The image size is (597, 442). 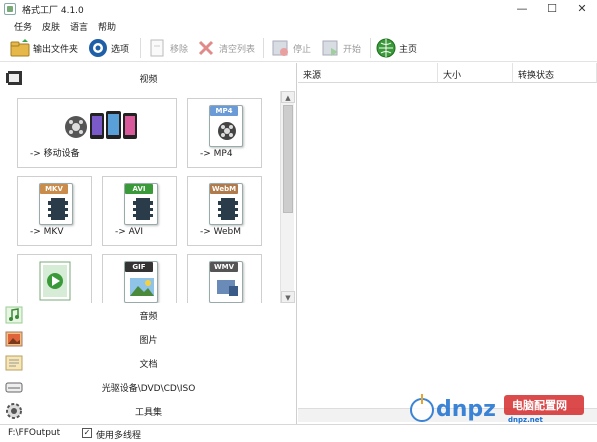 I want to click on wmv-file-icon: WMV, so click(x=226, y=282).